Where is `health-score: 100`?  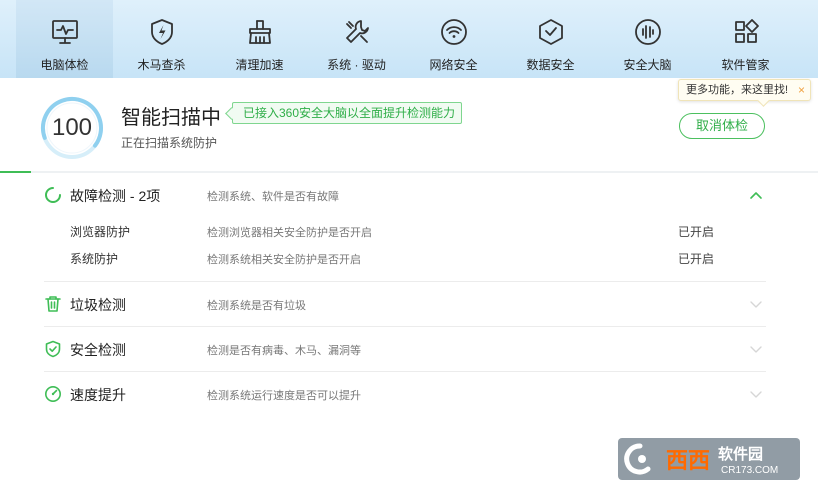
health-score: 100 is located at coordinates (72, 127).